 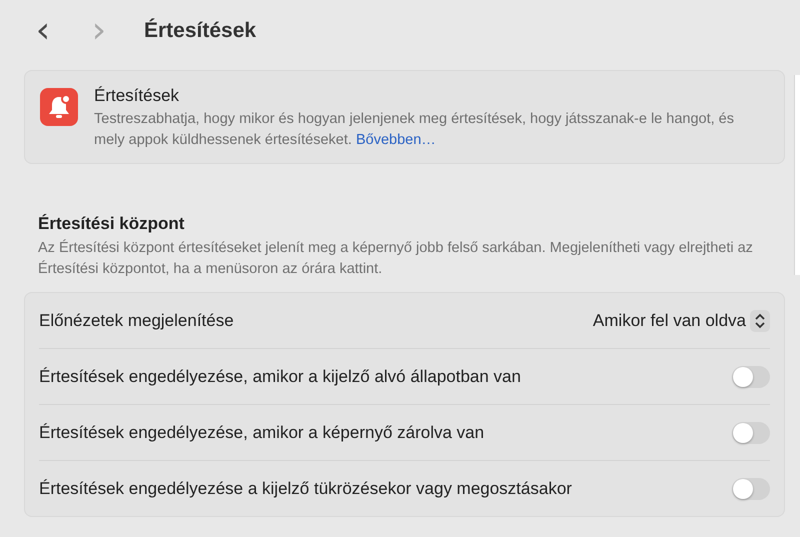 I want to click on card-title: Értesítések, so click(x=137, y=96).